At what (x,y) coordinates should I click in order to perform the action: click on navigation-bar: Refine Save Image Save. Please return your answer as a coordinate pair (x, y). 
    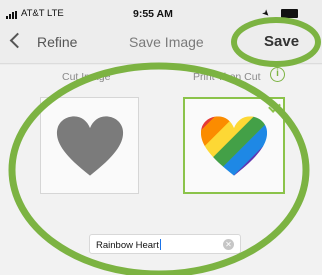
    Looking at the image, I should click on (161, 44).